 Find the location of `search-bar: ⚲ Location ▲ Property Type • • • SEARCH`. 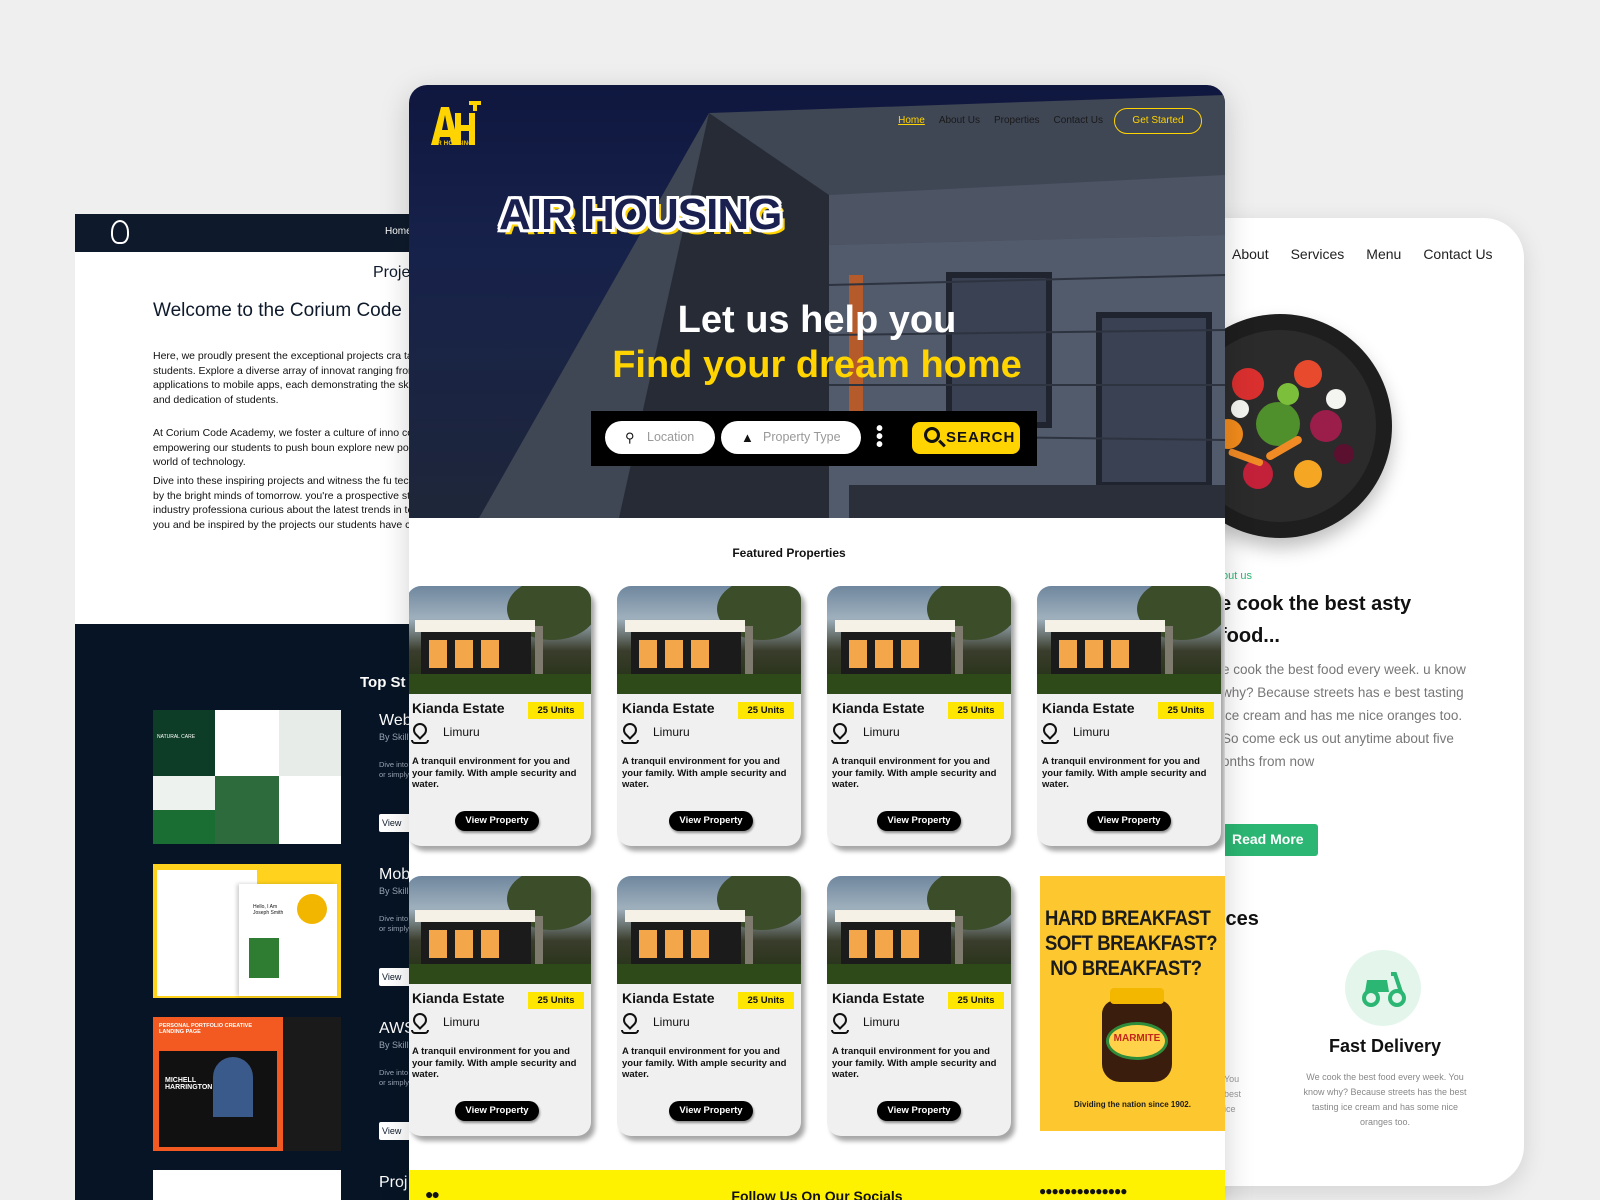

search-bar: ⚲ Location ▲ Property Type • • • SEARCH is located at coordinates (814, 438).